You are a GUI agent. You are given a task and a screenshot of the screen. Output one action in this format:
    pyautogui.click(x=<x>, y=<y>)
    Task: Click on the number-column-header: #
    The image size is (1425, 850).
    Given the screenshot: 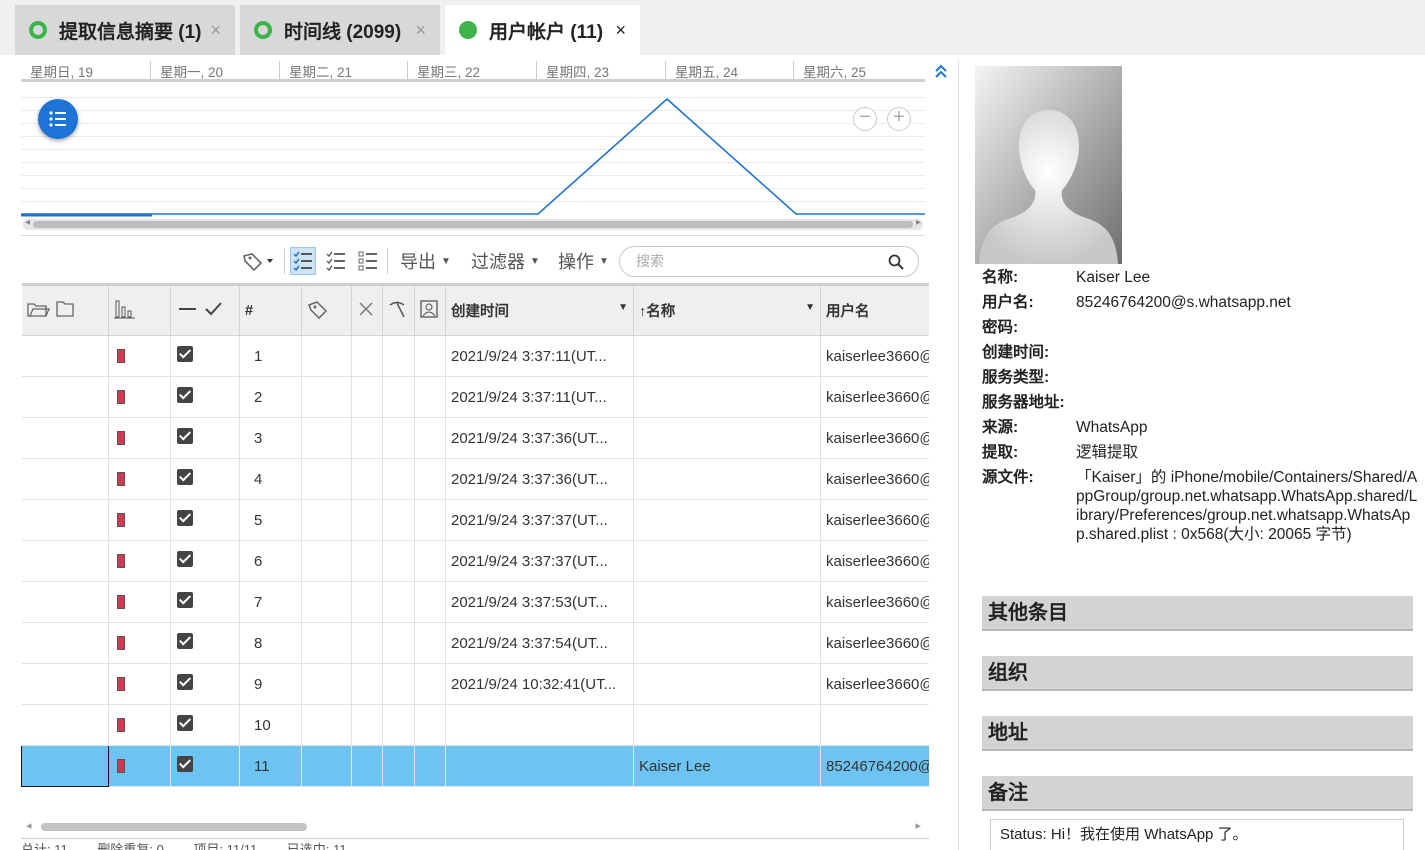 What is the action you would take?
    pyautogui.click(x=270, y=309)
    